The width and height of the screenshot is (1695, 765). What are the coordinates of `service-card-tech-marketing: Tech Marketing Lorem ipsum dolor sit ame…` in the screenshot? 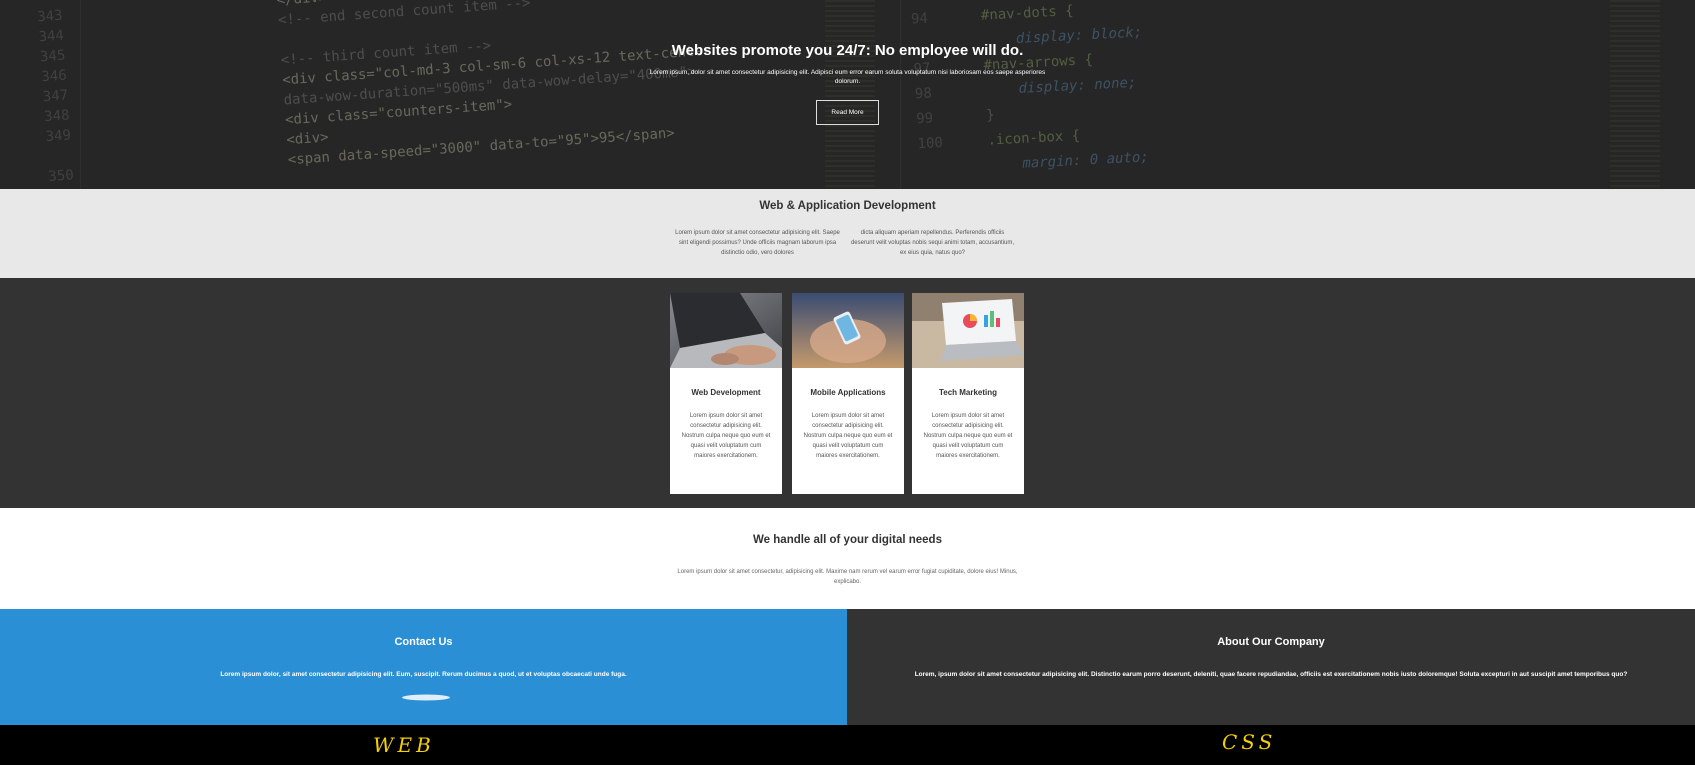 It's located at (968, 393).